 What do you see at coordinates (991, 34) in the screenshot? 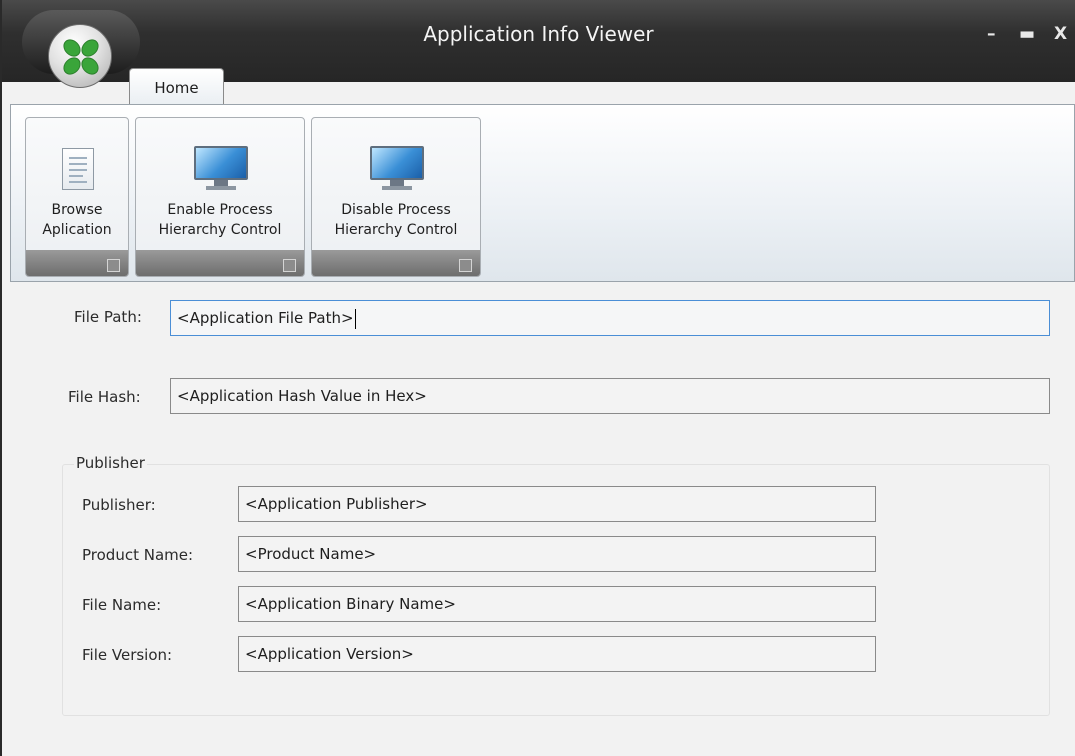
I see `minimize-button: –` at bounding box center [991, 34].